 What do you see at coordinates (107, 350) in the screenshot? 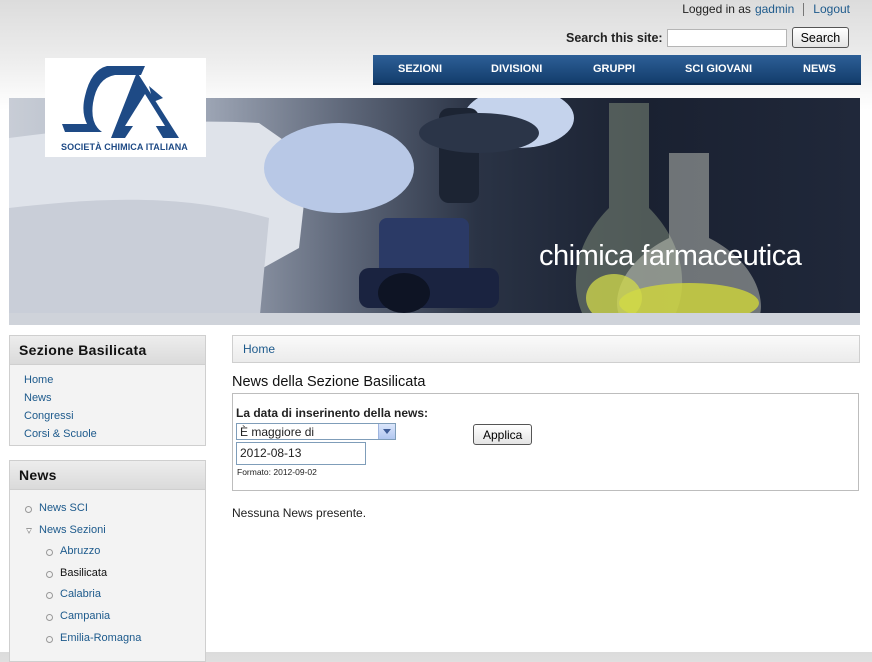
I see `sidebar-section-title: Sezione Basilicata` at bounding box center [107, 350].